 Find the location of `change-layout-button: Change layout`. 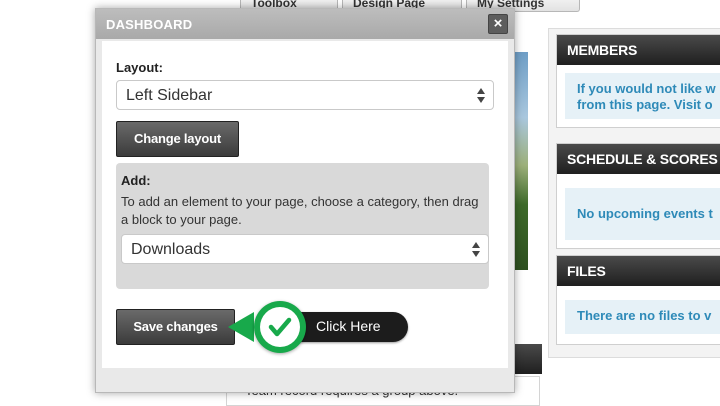

change-layout-button: Change layout is located at coordinates (177, 139).